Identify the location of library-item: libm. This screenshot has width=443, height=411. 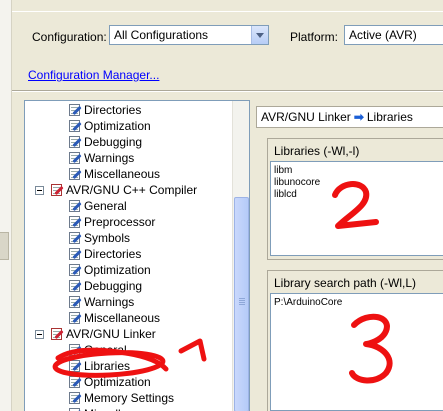
(358, 171).